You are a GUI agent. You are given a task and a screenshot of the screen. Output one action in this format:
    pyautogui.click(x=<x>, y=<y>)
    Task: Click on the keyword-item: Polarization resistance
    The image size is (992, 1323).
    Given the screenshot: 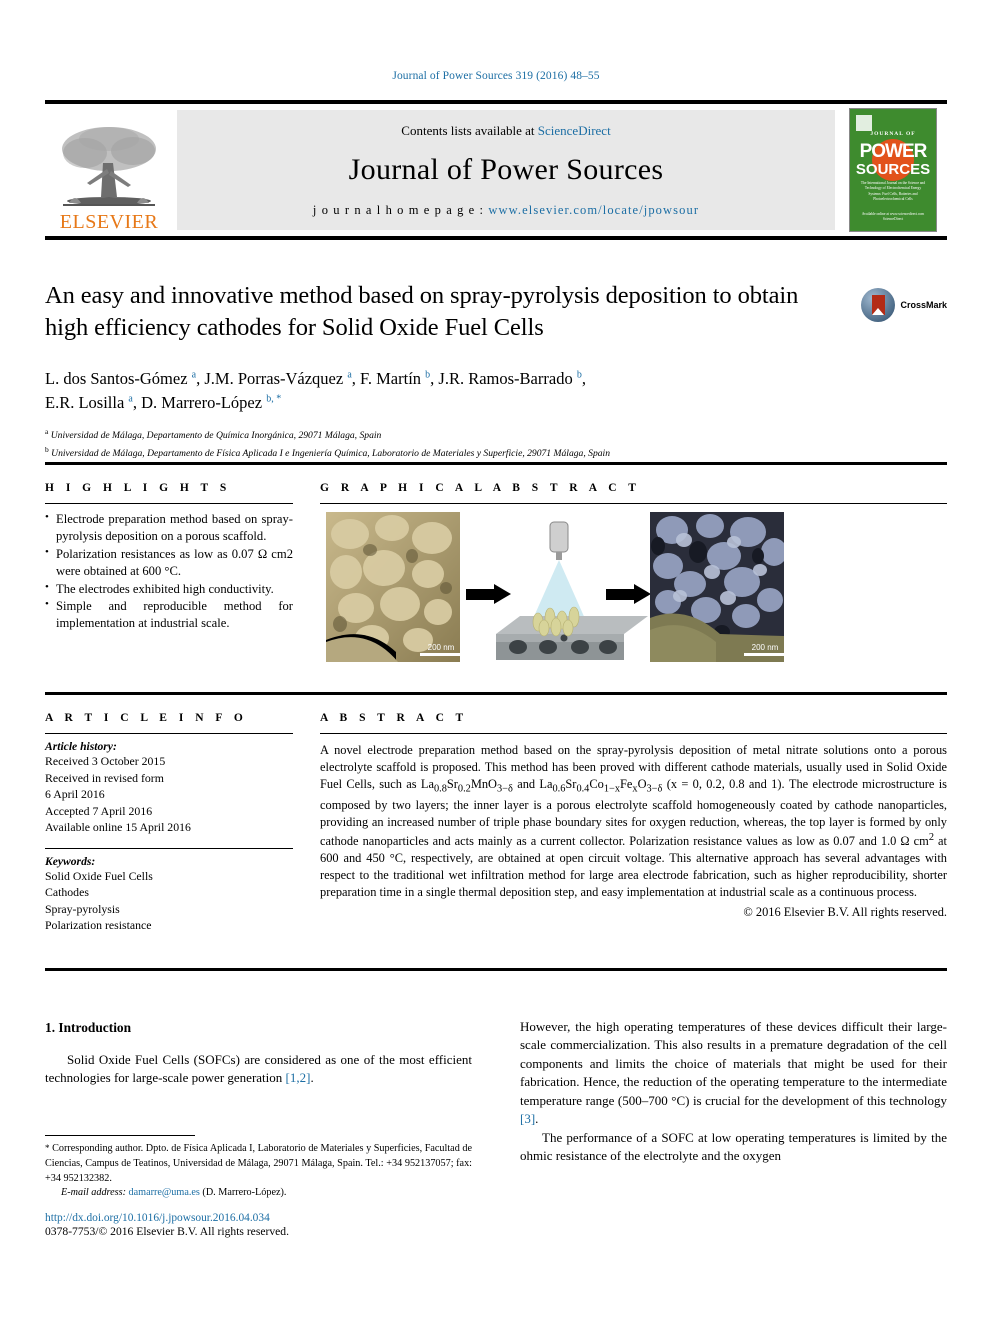 What is the action you would take?
    pyautogui.click(x=98, y=925)
    